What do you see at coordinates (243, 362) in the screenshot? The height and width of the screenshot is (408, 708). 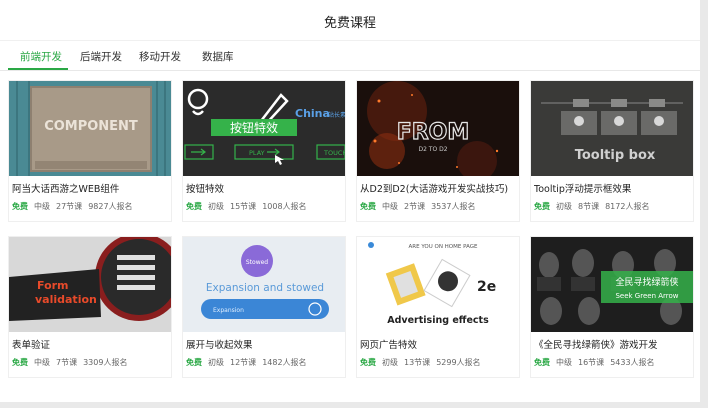 I see `course-lessons: 12节课` at bounding box center [243, 362].